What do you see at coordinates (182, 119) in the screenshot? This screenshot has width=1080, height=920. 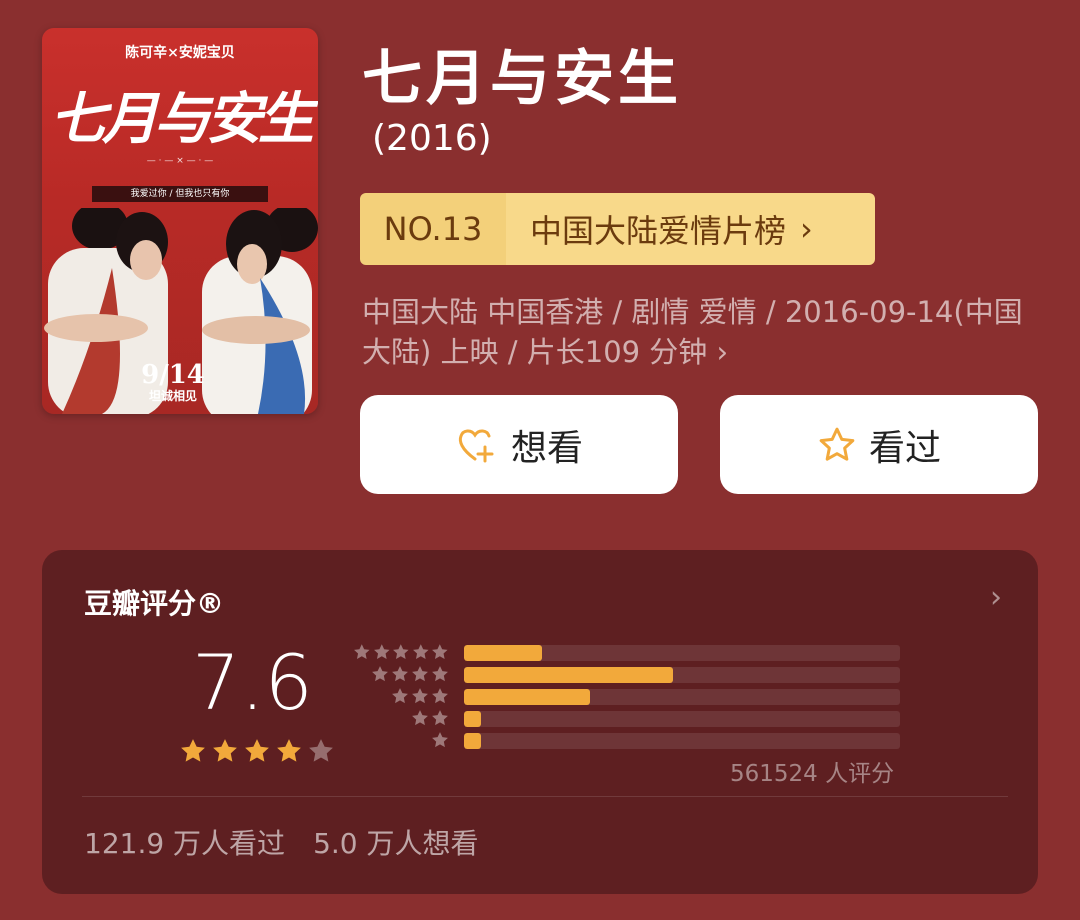 I see `poster-title: 七月与安生` at bounding box center [182, 119].